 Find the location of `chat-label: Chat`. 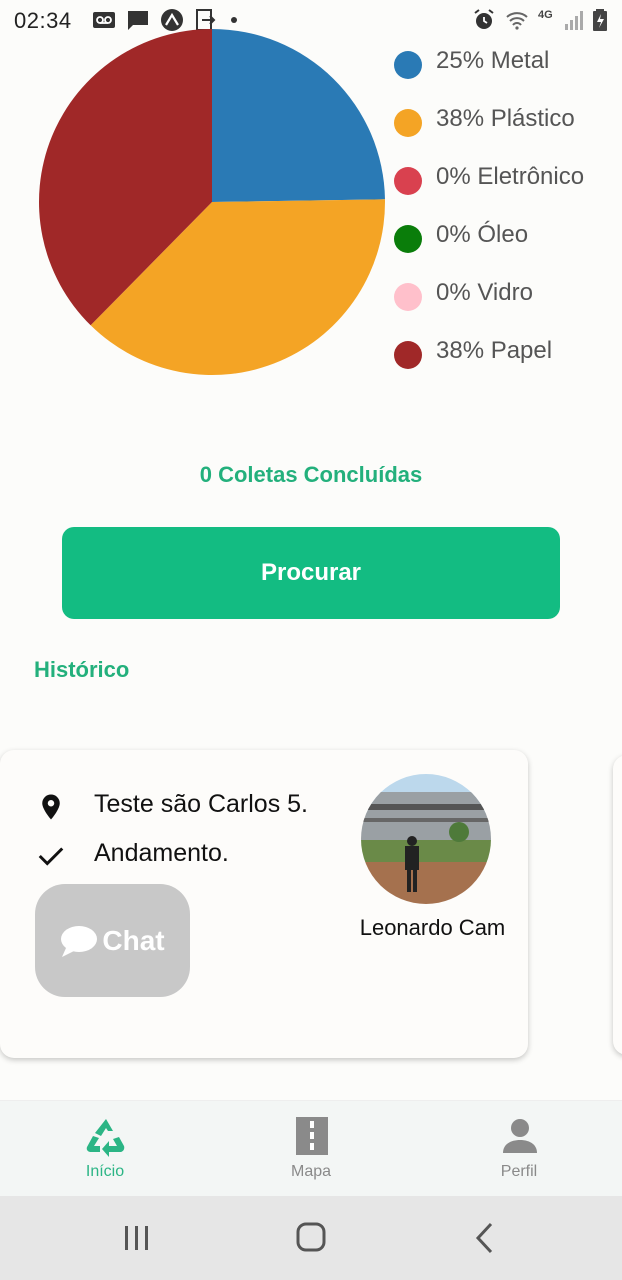

chat-label: Chat is located at coordinates (133, 940).